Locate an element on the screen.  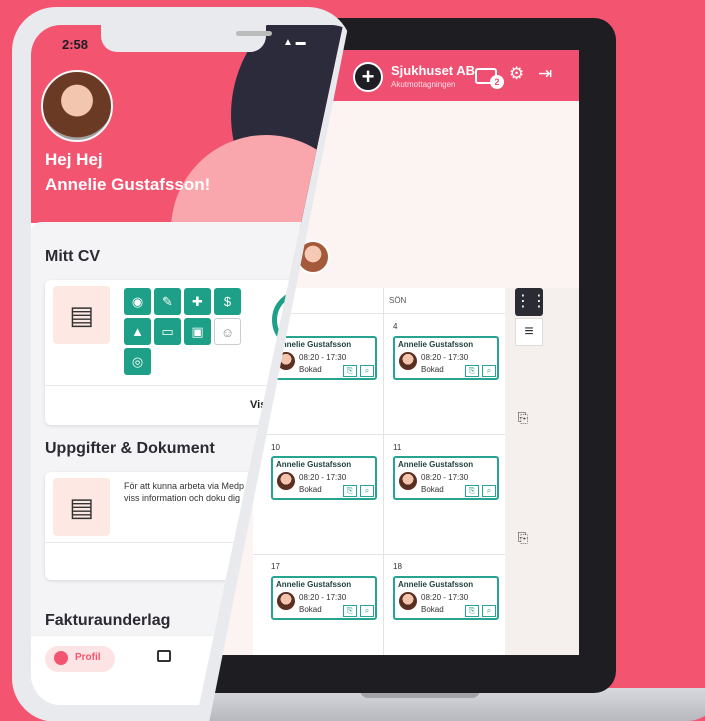
org-name: Sjukhuset AB is located at coordinates (433, 70).